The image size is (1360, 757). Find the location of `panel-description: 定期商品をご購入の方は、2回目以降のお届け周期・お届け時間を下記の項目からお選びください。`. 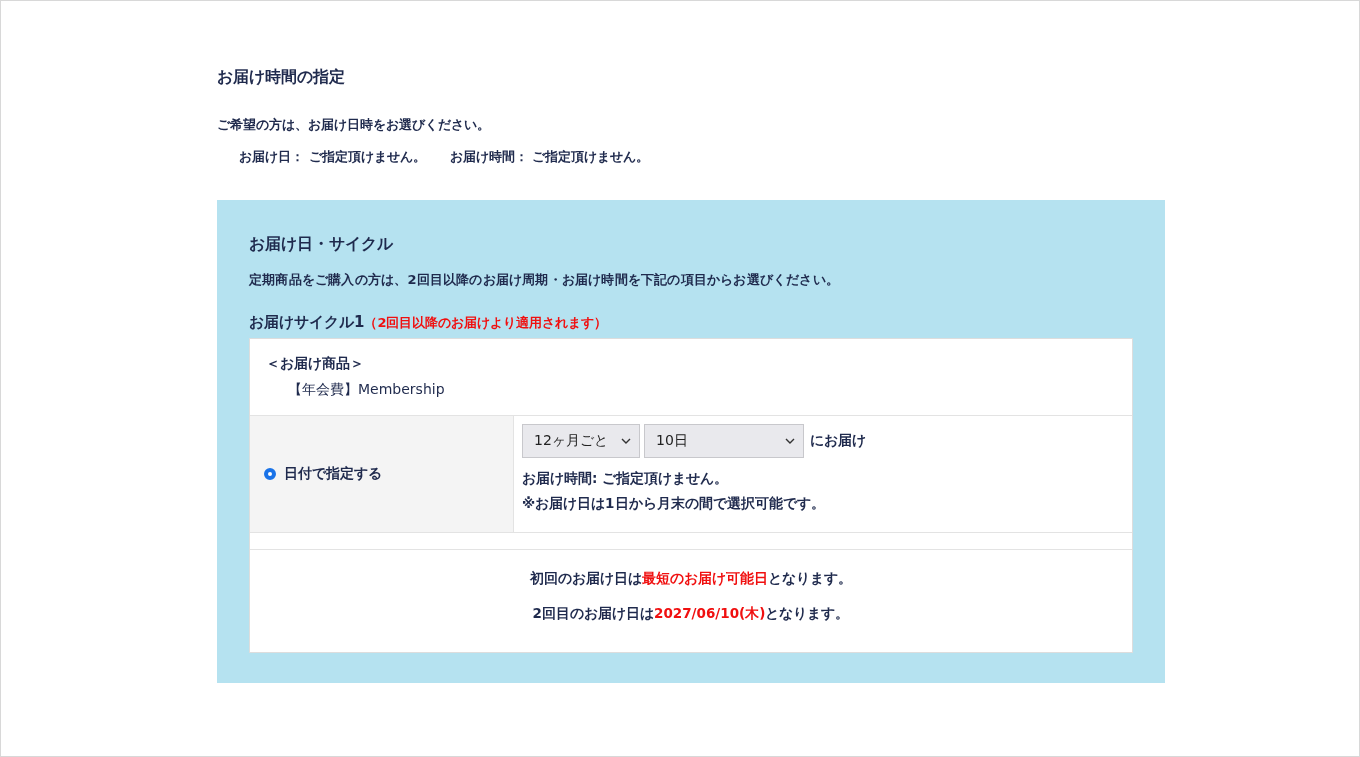

panel-description: 定期商品をご購入の方は、2回目以降のお届け周期・お届け時間を下記の項目からお選びください。 is located at coordinates (545, 280).